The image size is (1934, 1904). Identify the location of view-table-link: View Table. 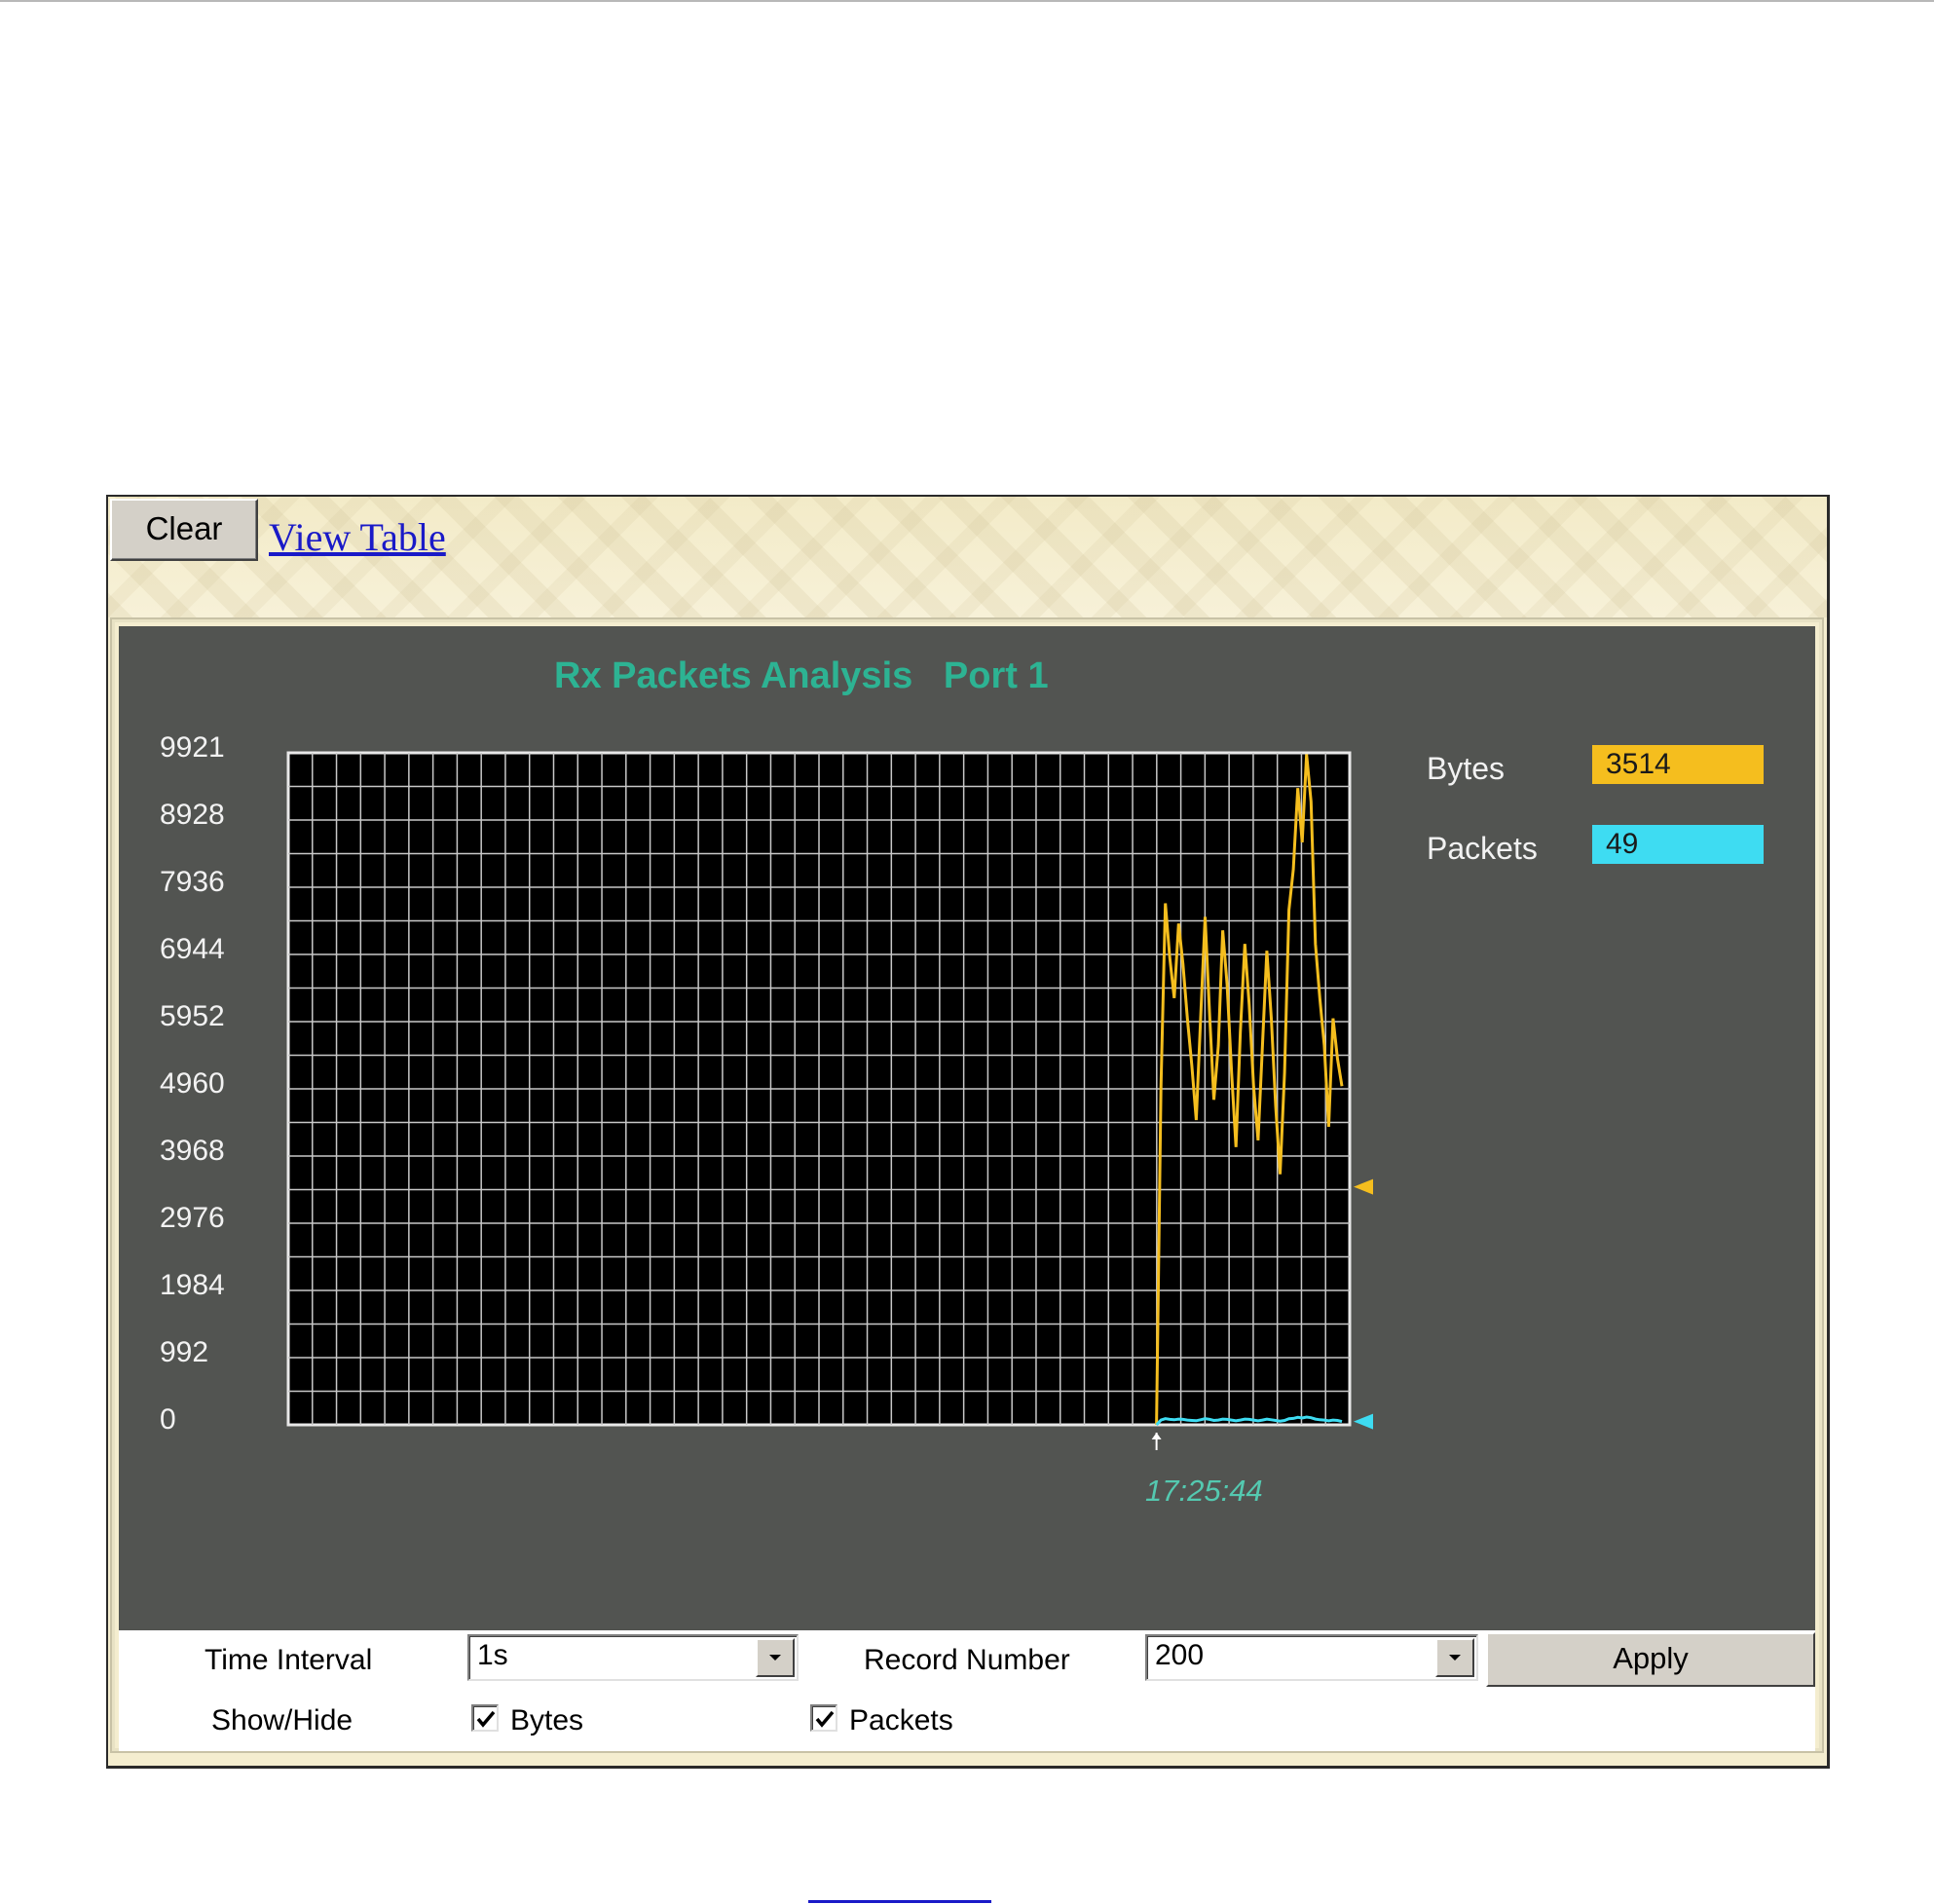
(357, 537).